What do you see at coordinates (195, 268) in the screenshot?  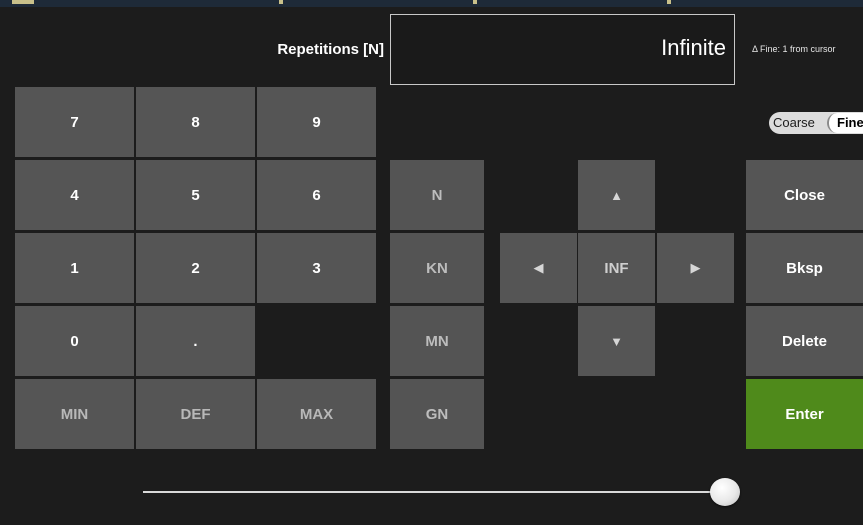 I see `key-2: 2` at bounding box center [195, 268].